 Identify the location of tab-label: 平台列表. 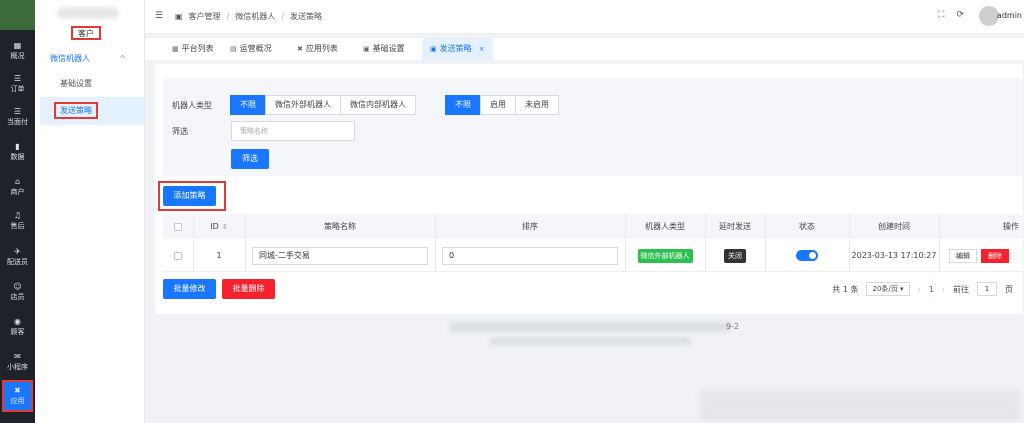
(197, 48).